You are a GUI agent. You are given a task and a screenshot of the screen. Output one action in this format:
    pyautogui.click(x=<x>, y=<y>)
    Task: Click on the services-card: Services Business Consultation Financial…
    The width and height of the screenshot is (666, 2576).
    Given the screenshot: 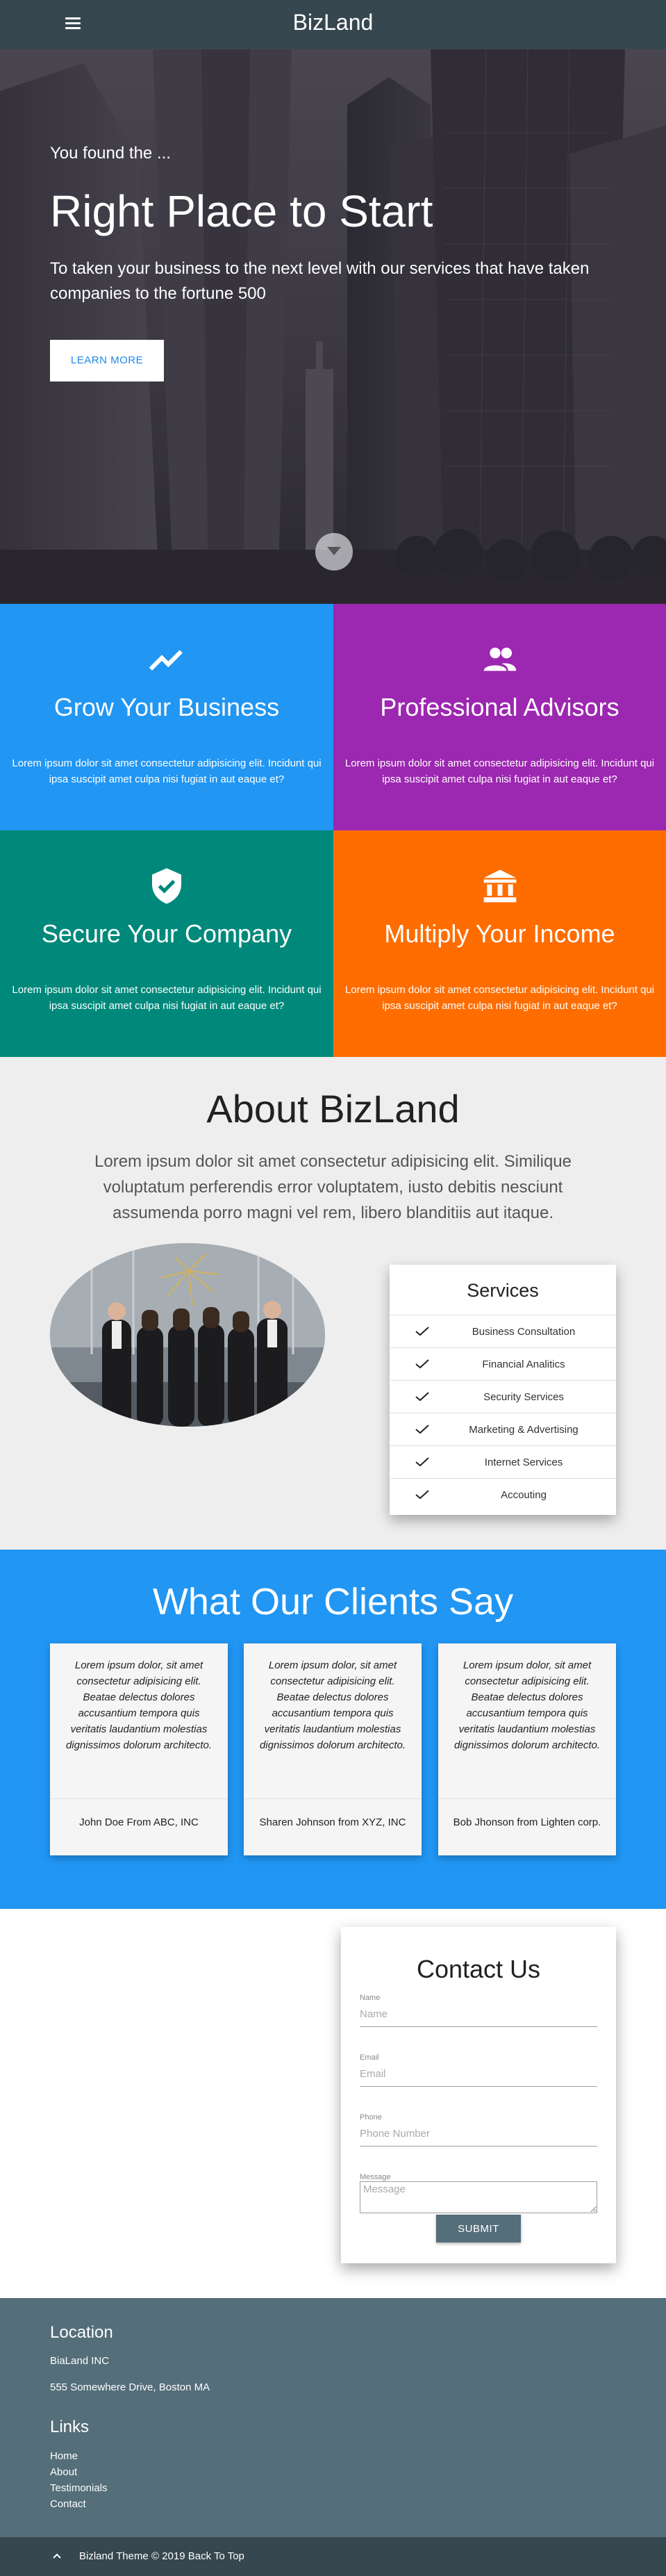 What is the action you would take?
    pyautogui.click(x=503, y=1390)
    